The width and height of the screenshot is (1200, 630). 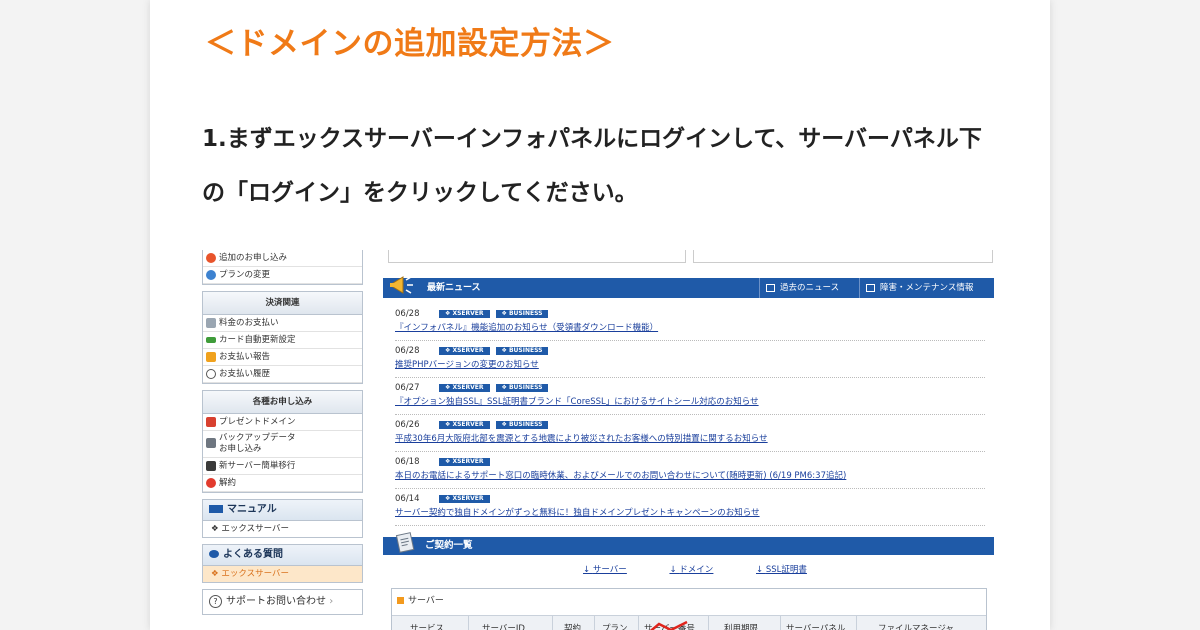 What do you see at coordinates (211, 483) in the screenshot?
I see `cancel-icon` at bounding box center [211, 483].